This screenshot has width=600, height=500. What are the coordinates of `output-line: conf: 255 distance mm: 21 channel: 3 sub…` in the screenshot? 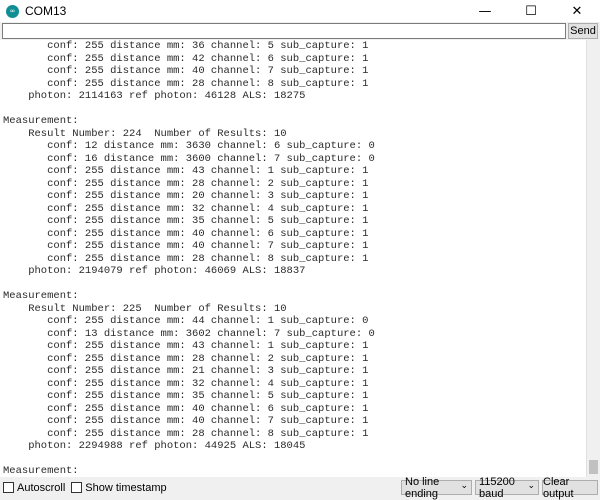 It's located at (186, 371).